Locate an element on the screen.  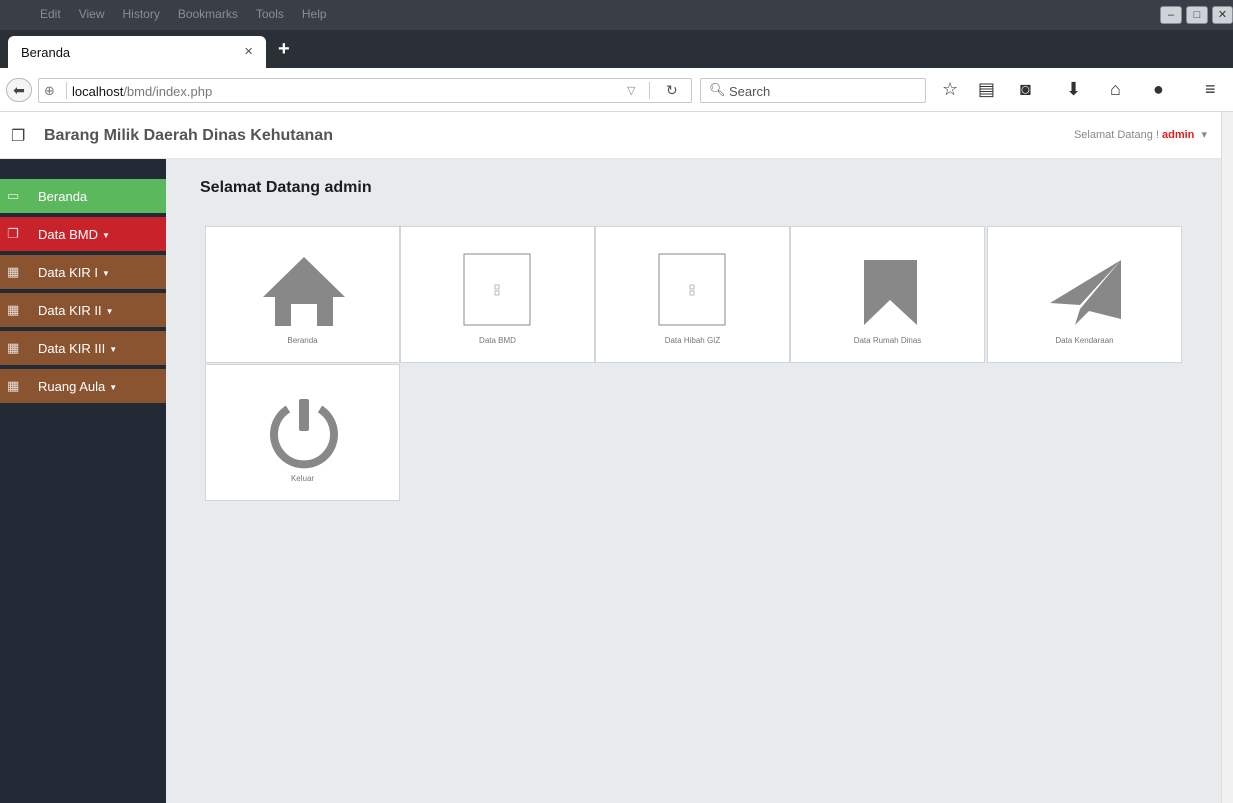
tile-keluar: Keluar is located at coordinates (302, 432).